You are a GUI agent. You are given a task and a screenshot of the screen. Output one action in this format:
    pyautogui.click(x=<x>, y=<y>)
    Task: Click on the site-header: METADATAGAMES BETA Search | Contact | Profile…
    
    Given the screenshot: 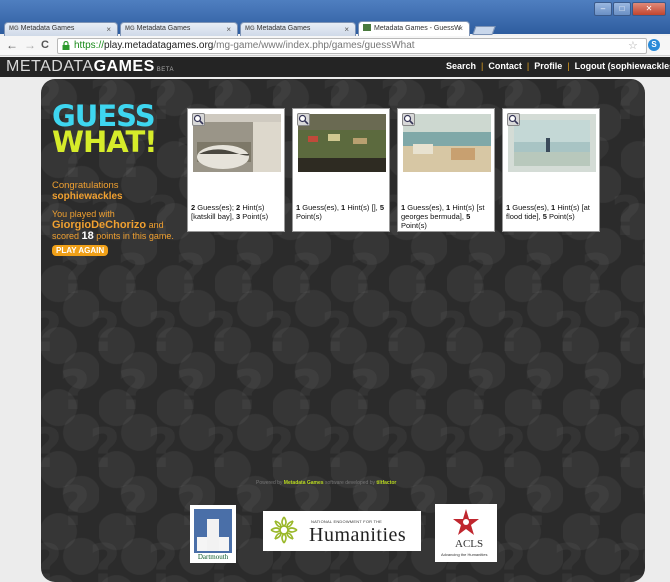 What is the action you would take?
    pyautogui.click(x=335, y=67)
    